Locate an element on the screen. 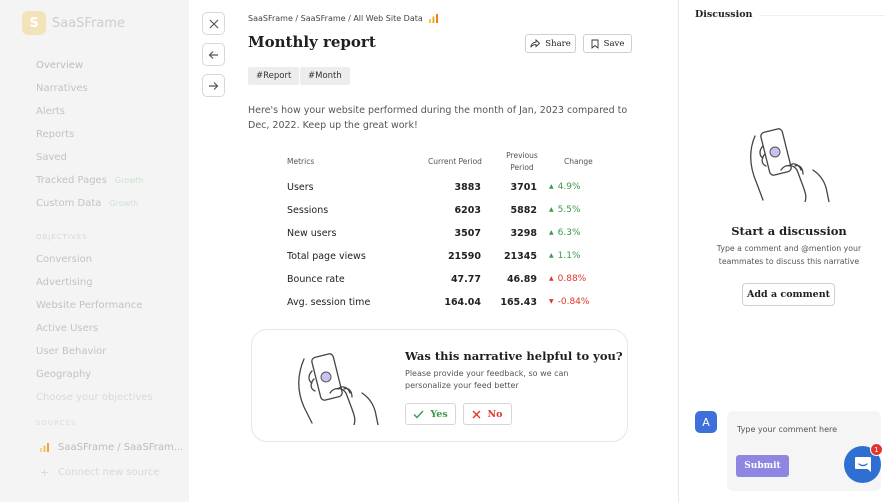 The height and width of the screenshot is (502, 885). sidebar-item-reports: Reports is located at coordinates (94, 136).